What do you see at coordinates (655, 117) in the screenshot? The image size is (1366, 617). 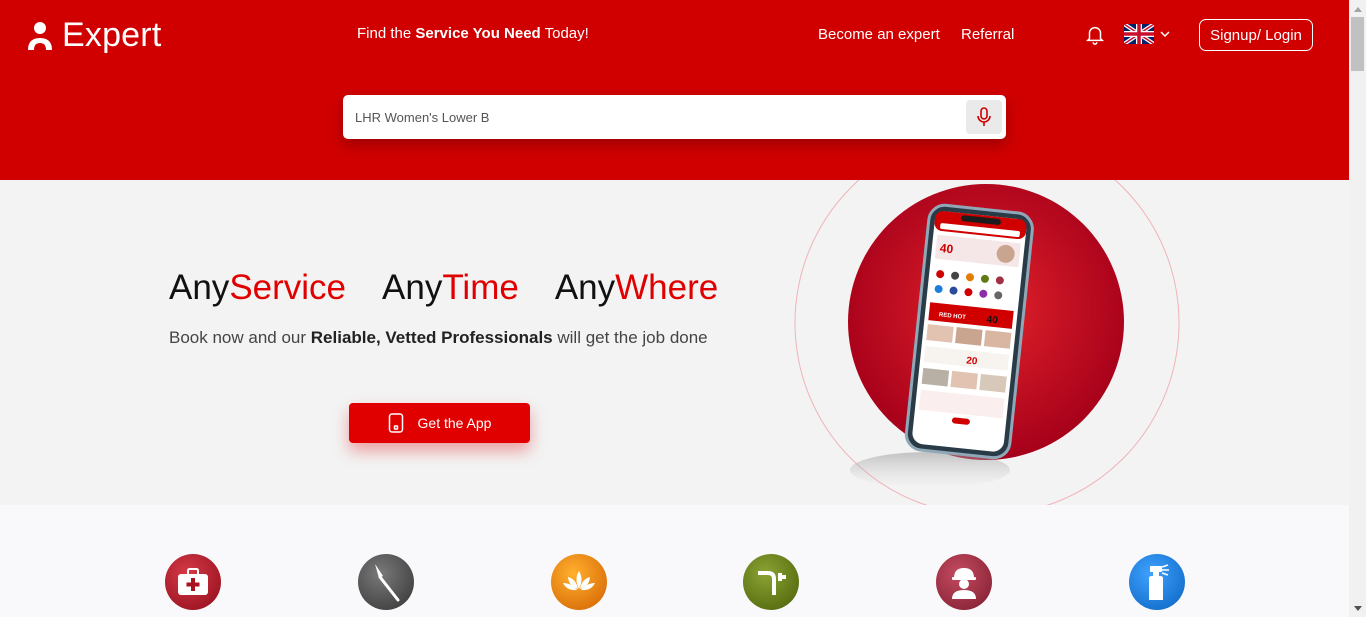 I see `search-input` at bounding box center [655, 117].